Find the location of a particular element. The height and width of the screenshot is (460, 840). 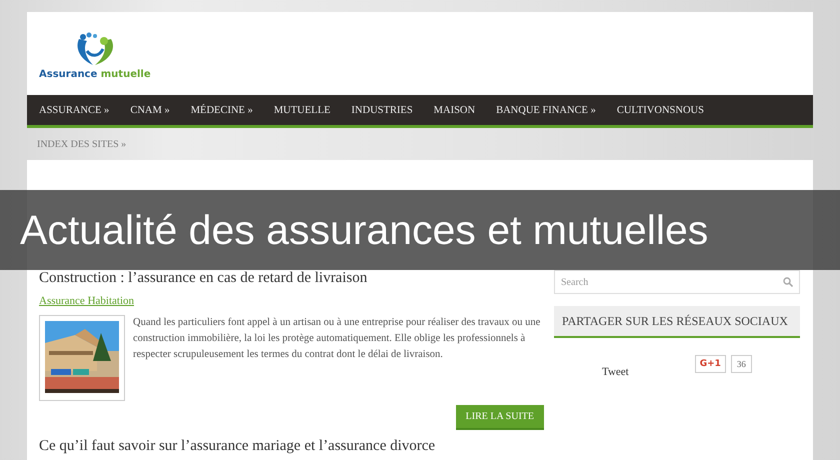

nav-item: MAISON is located at coordinates (456, 110).